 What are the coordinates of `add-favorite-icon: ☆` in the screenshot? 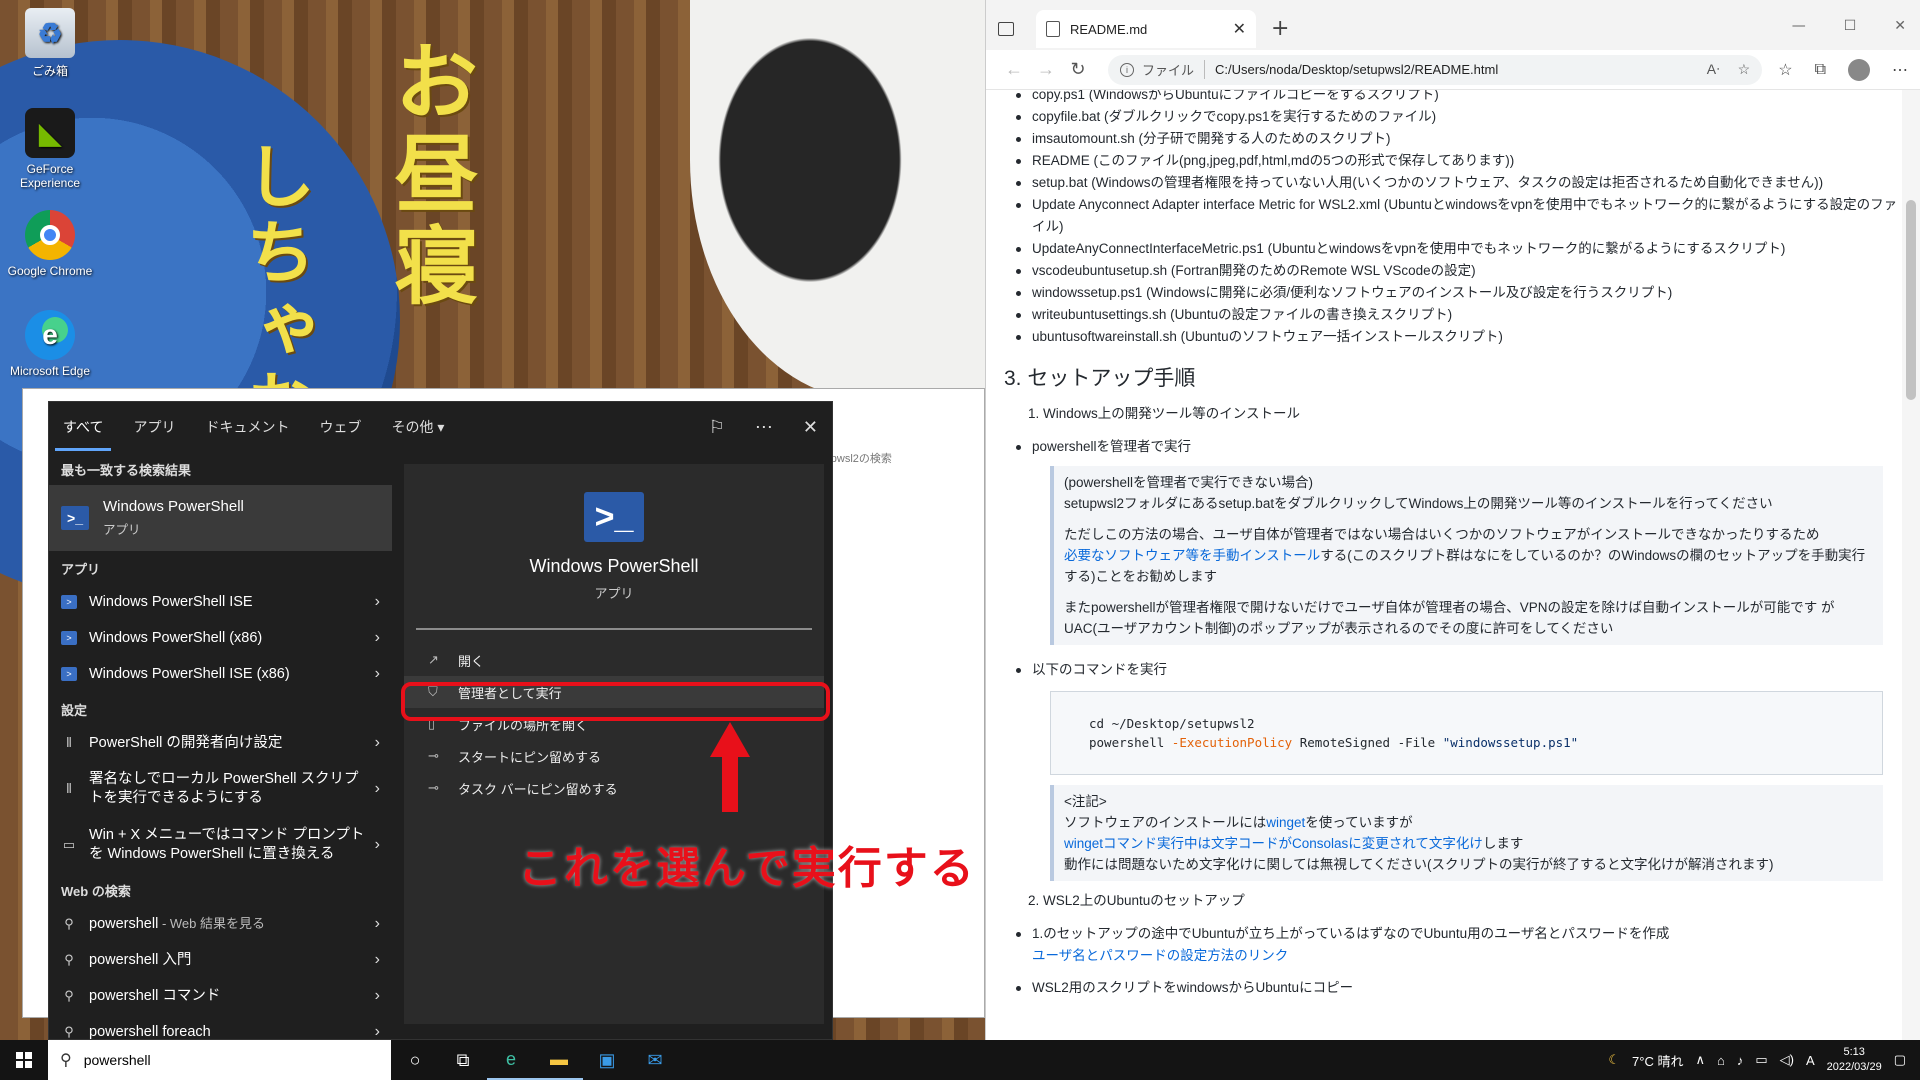 It's located at (1744, 69).